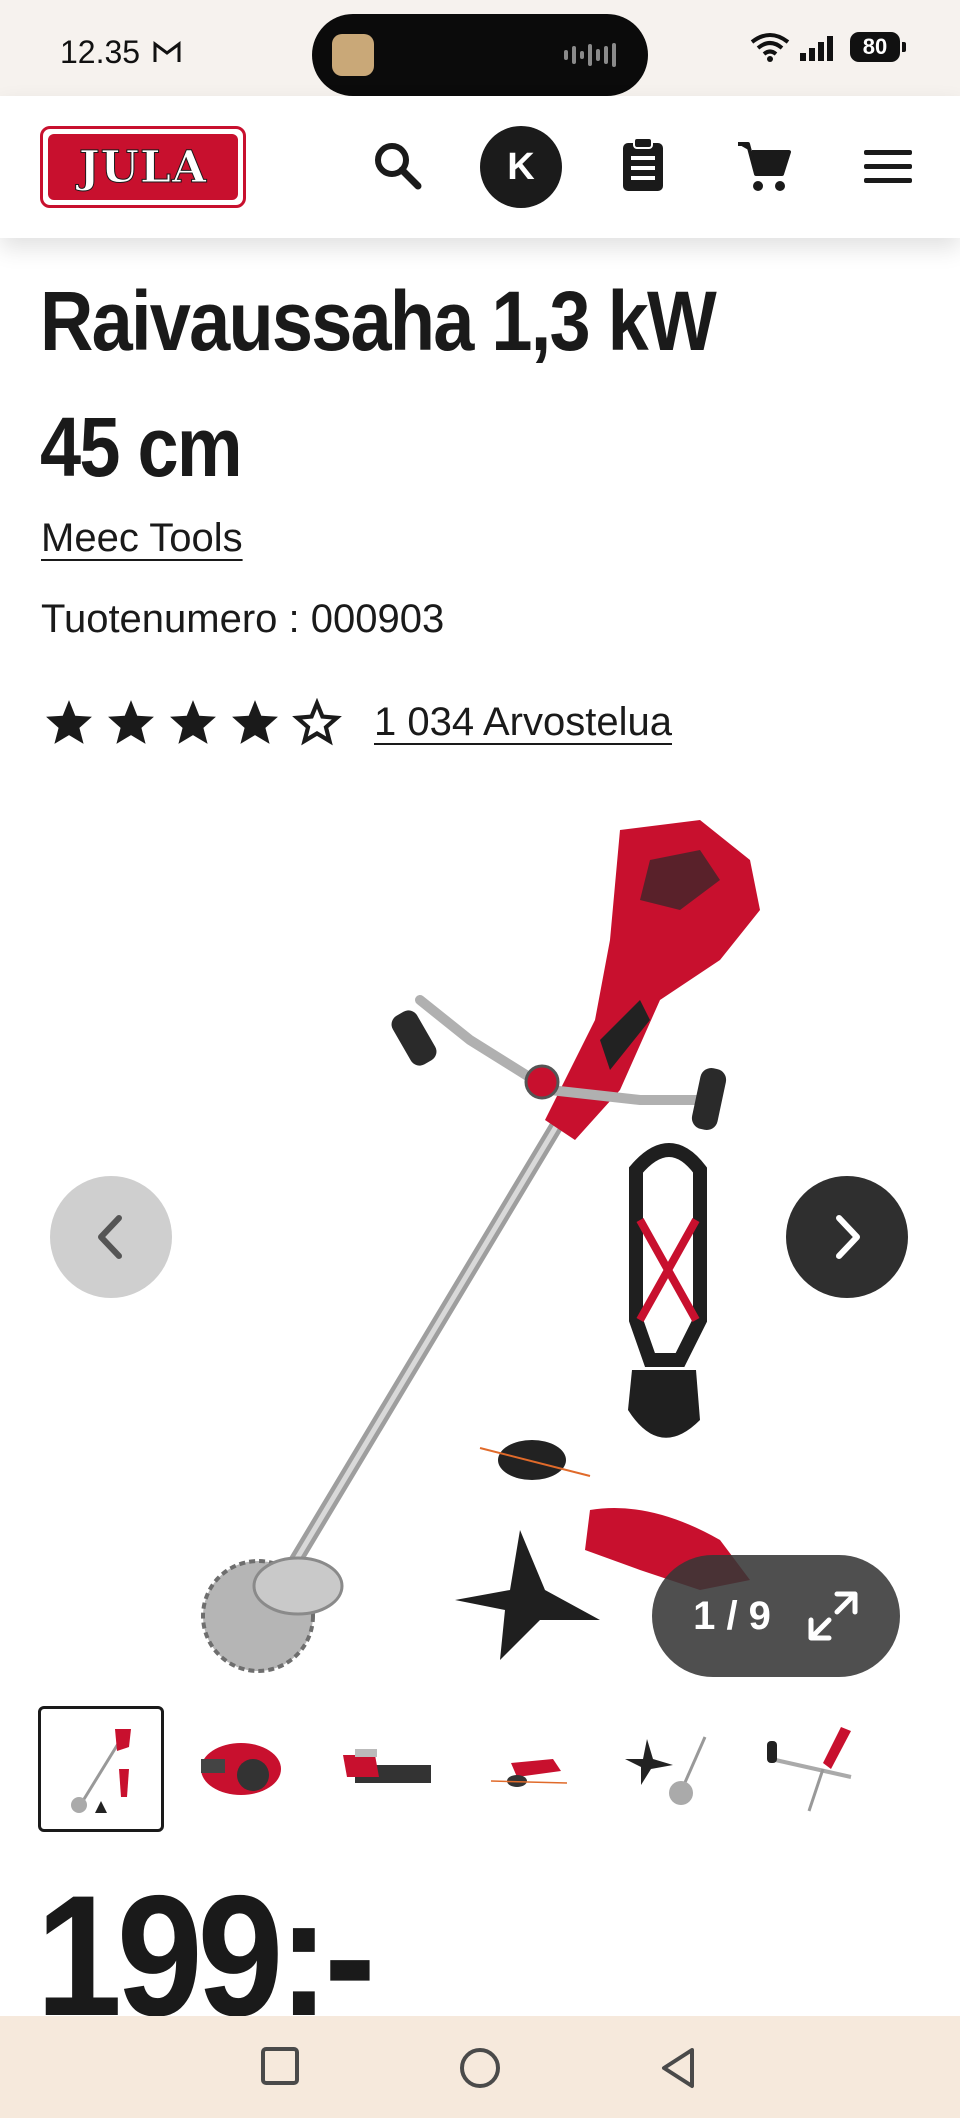 The width and height of the screenshot is (960, 2118). What do you see at coordinates (529, 1773) in the screenshot?
I see `thumb-trimmer-head` at bounding box center [529, 1773].